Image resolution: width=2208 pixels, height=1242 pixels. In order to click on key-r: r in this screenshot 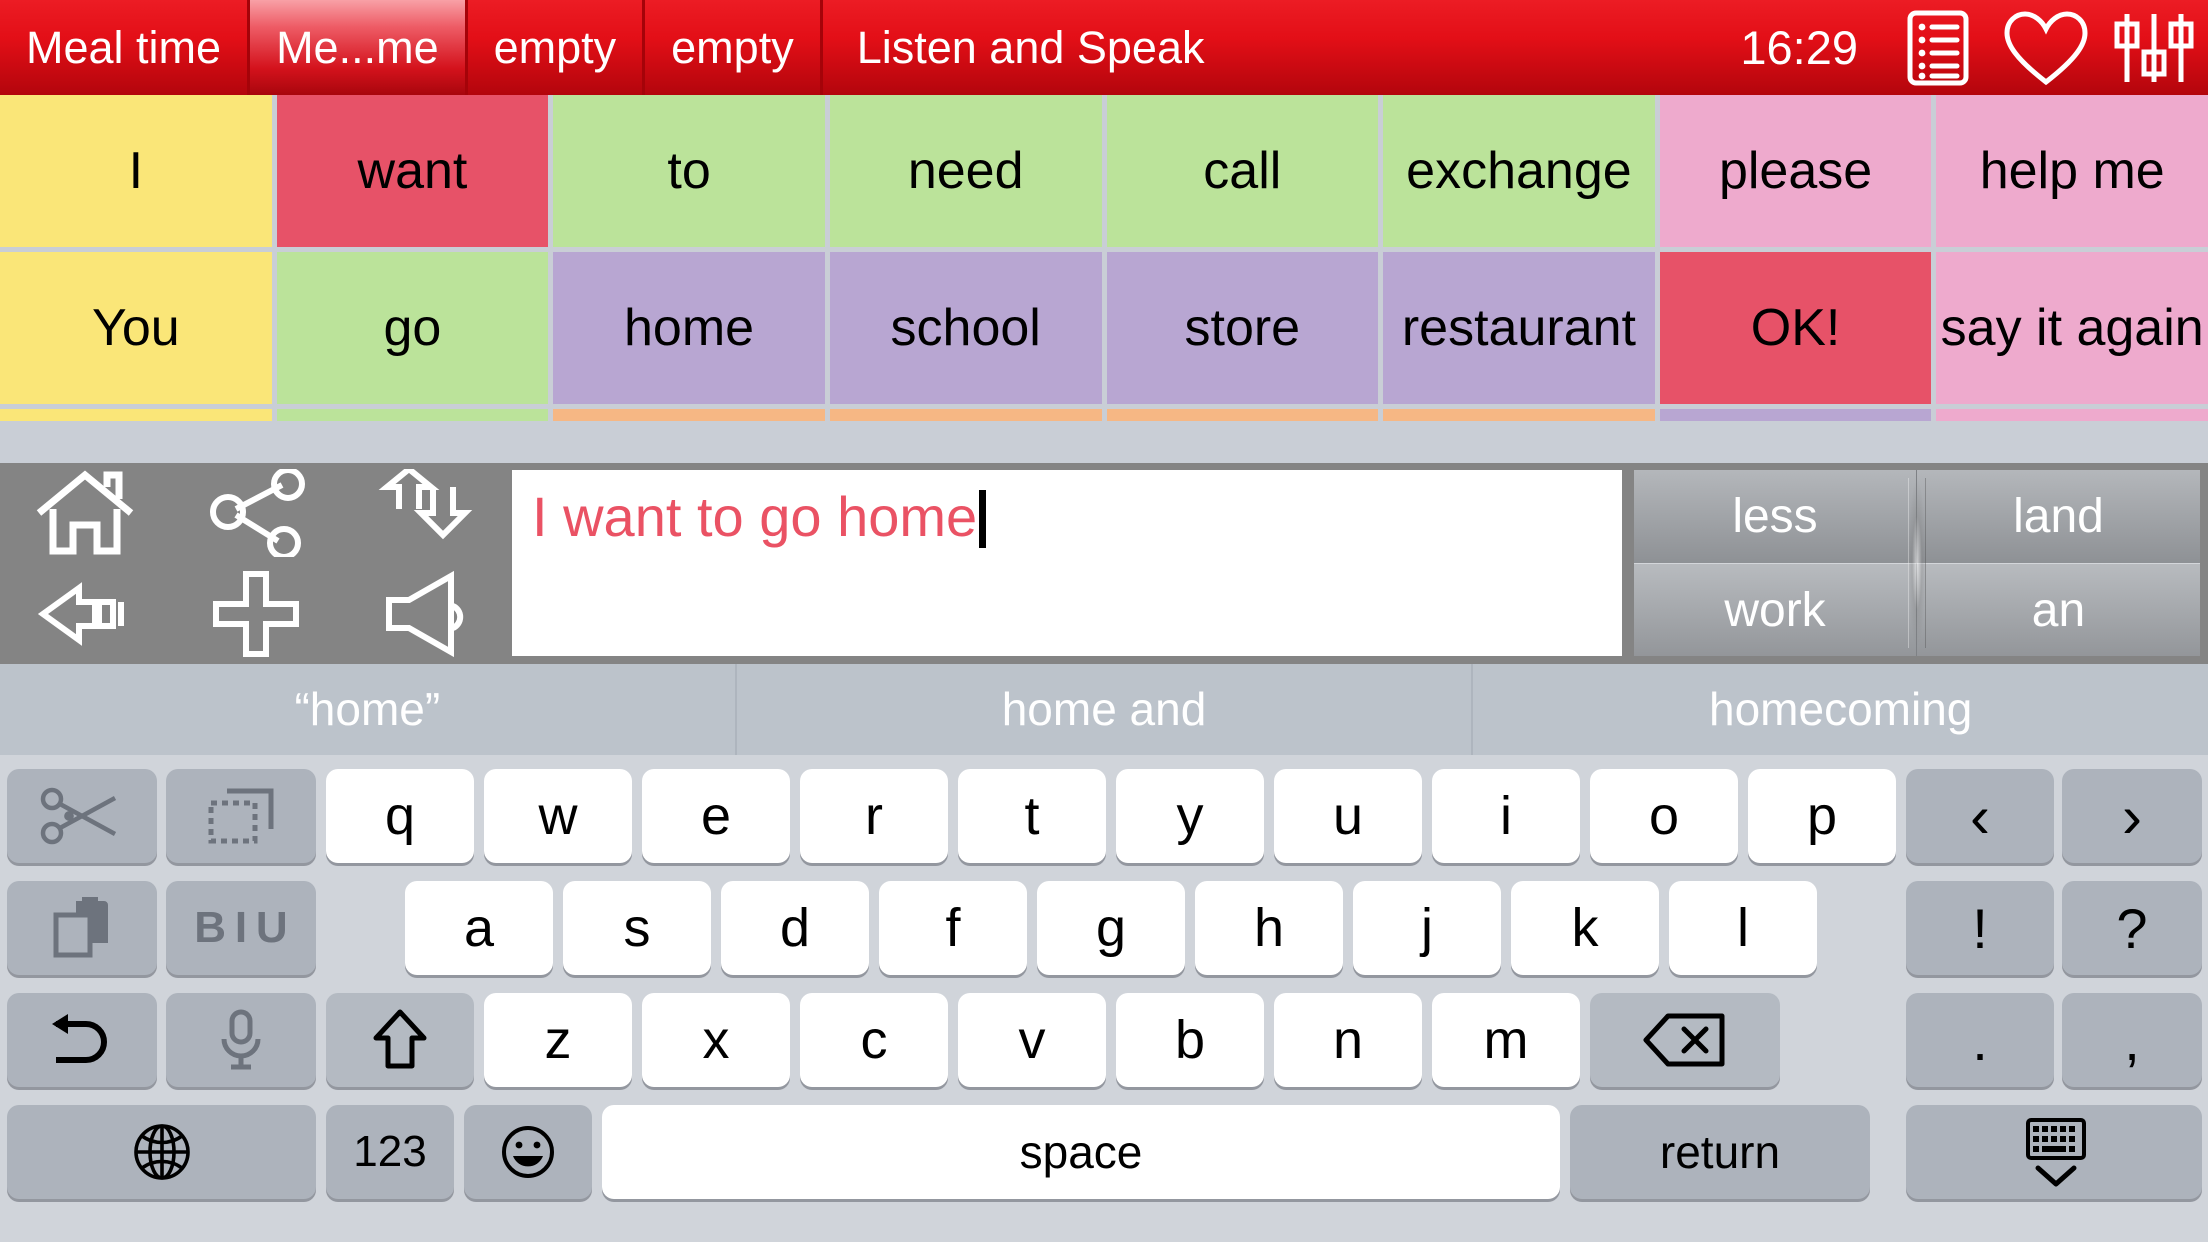, I will do `click(874, 816)`.